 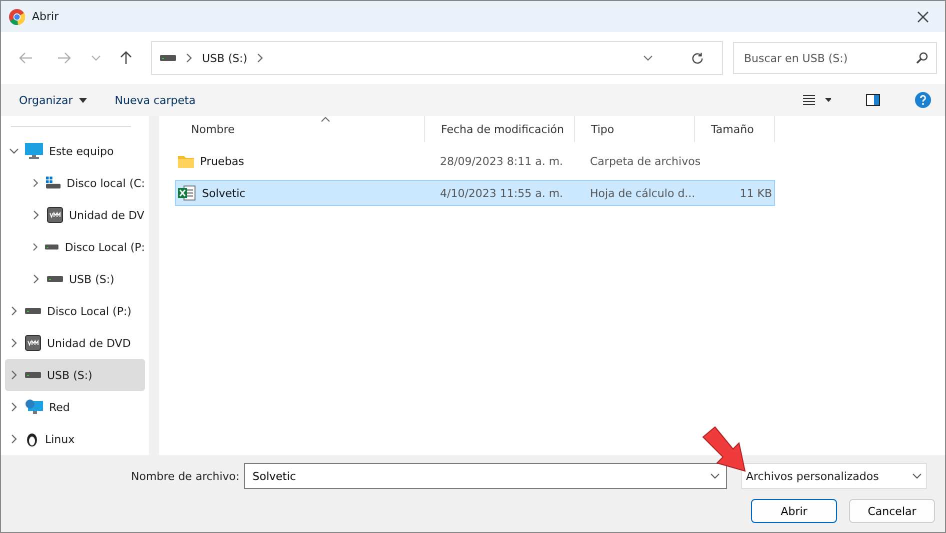 What do you see at coordinates (75, 311) in the screenshot?
I see `sidebar-item: Disco Local (P:)` at bounding box center [75, 311].